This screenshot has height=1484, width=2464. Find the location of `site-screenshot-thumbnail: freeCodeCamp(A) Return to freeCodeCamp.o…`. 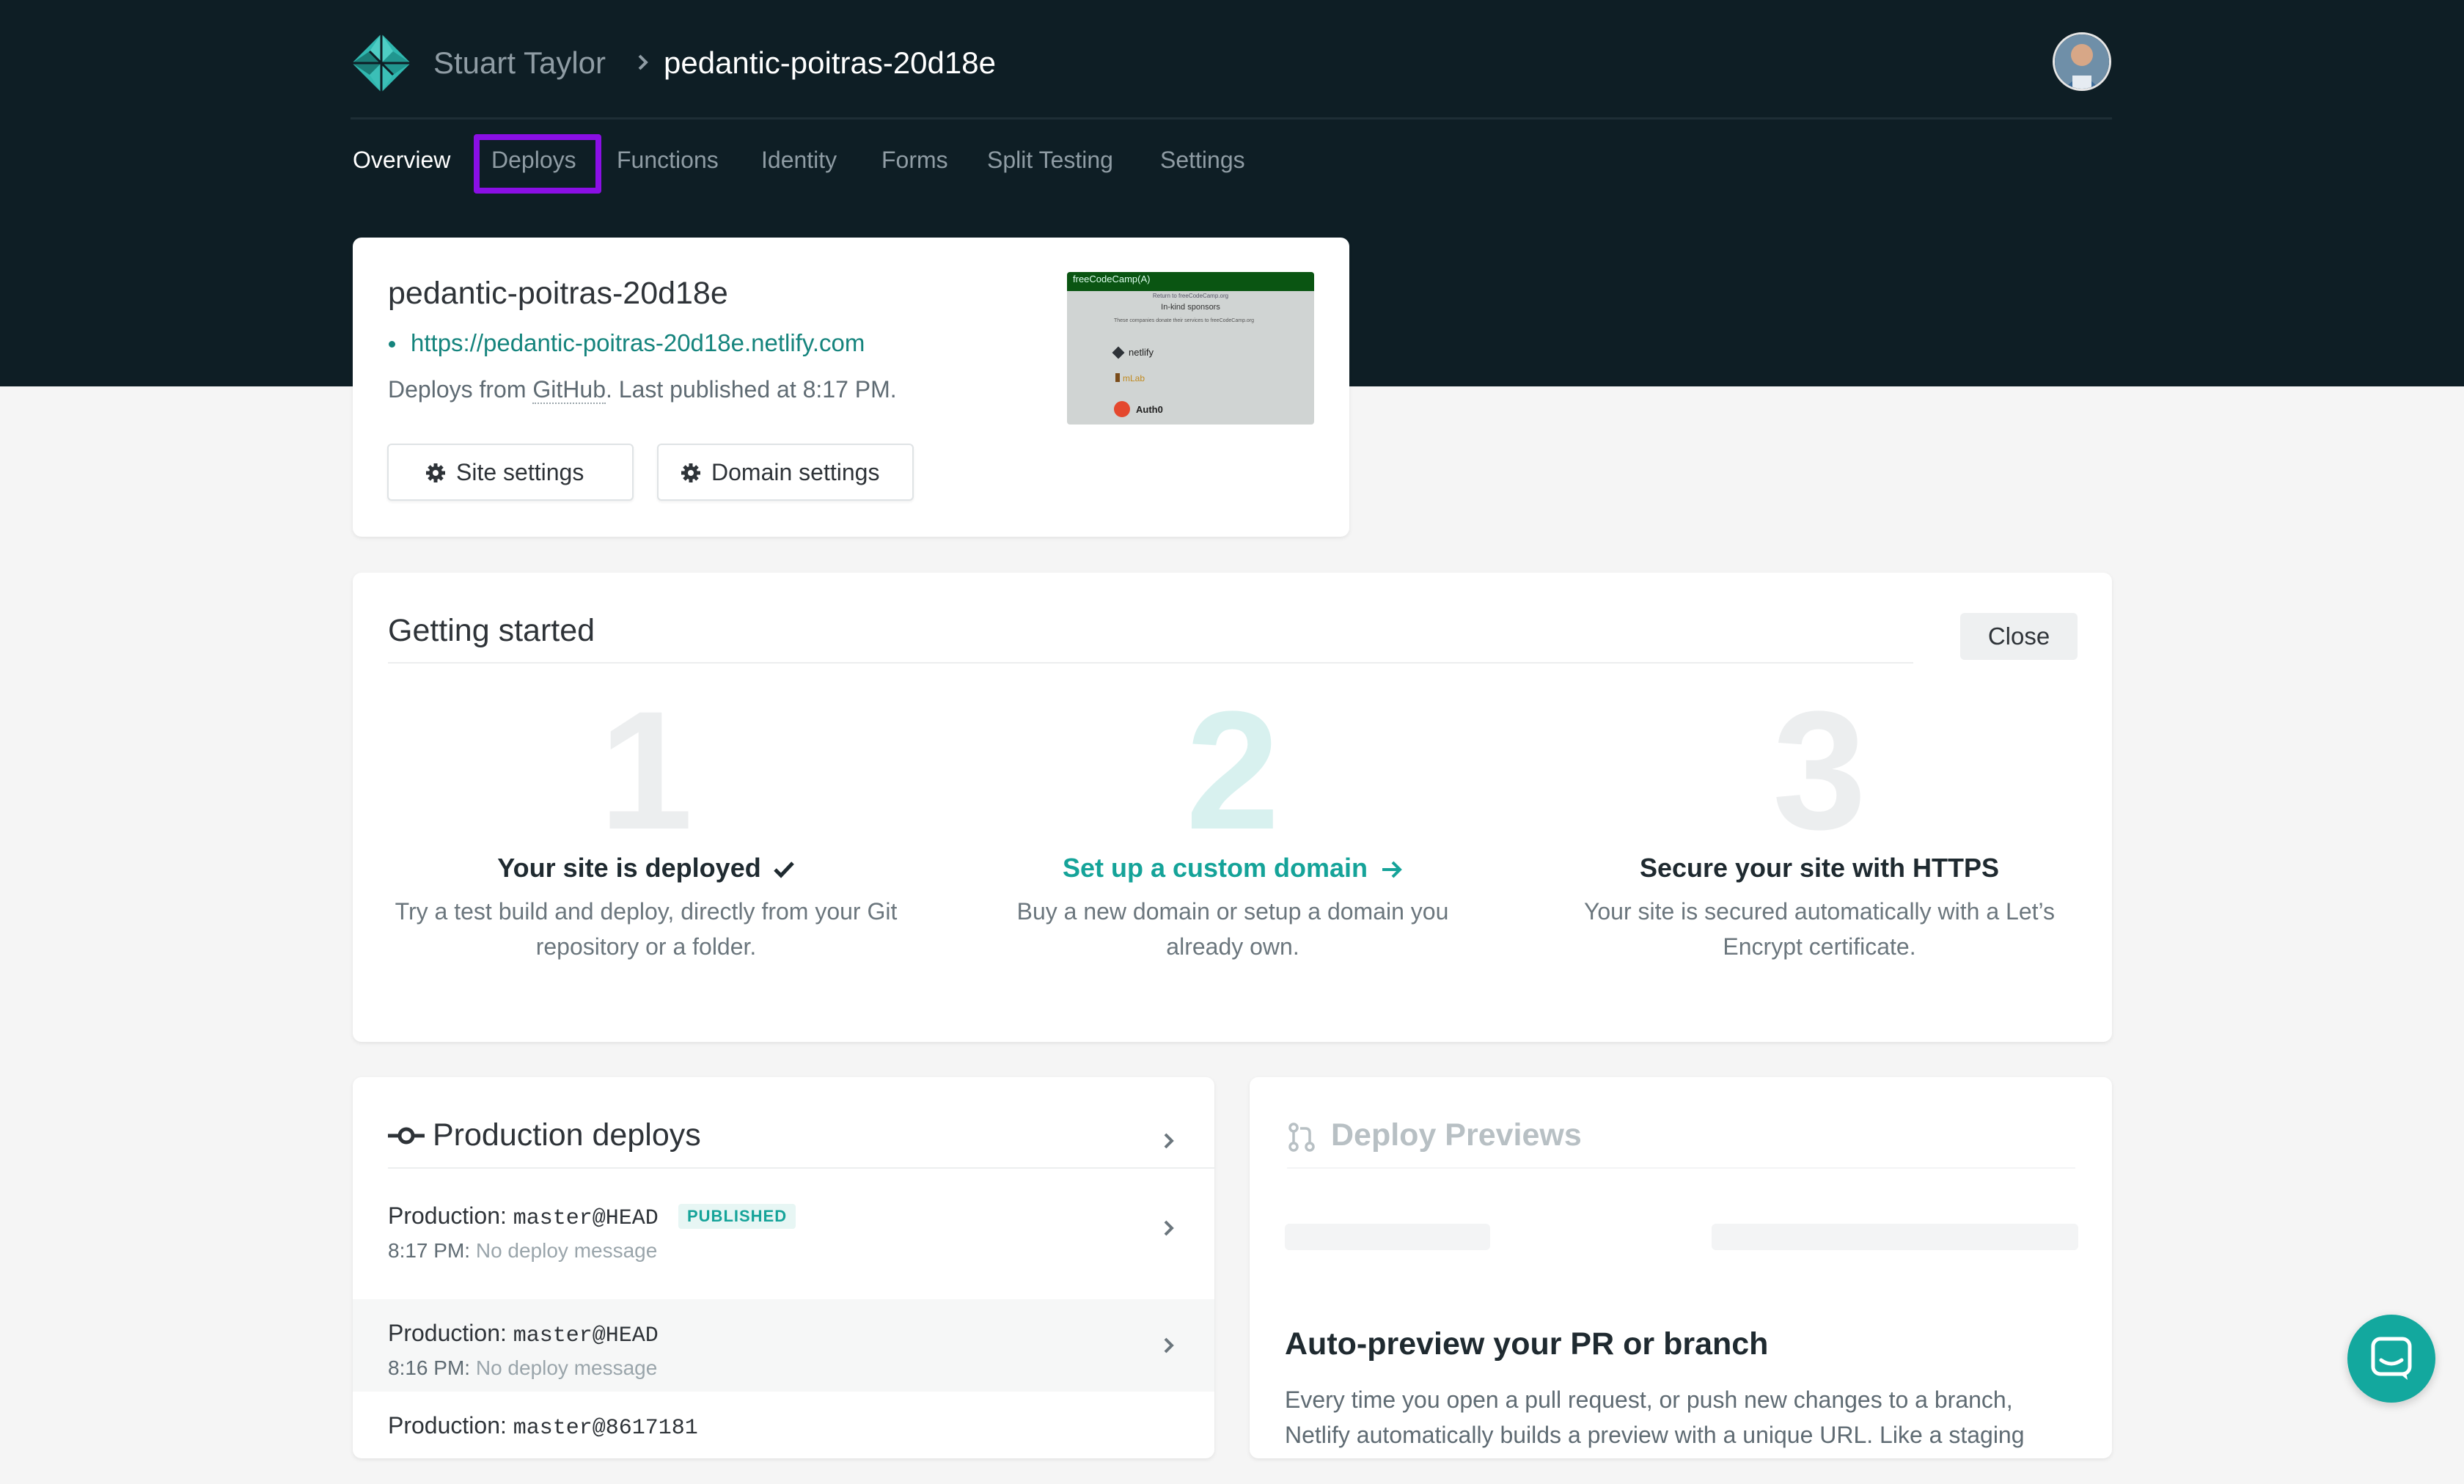

site-screenshot-thumbnail: freeCodeCamp(A) Return to freeCodeCamp.o… is located at coordinates (1190, 348).